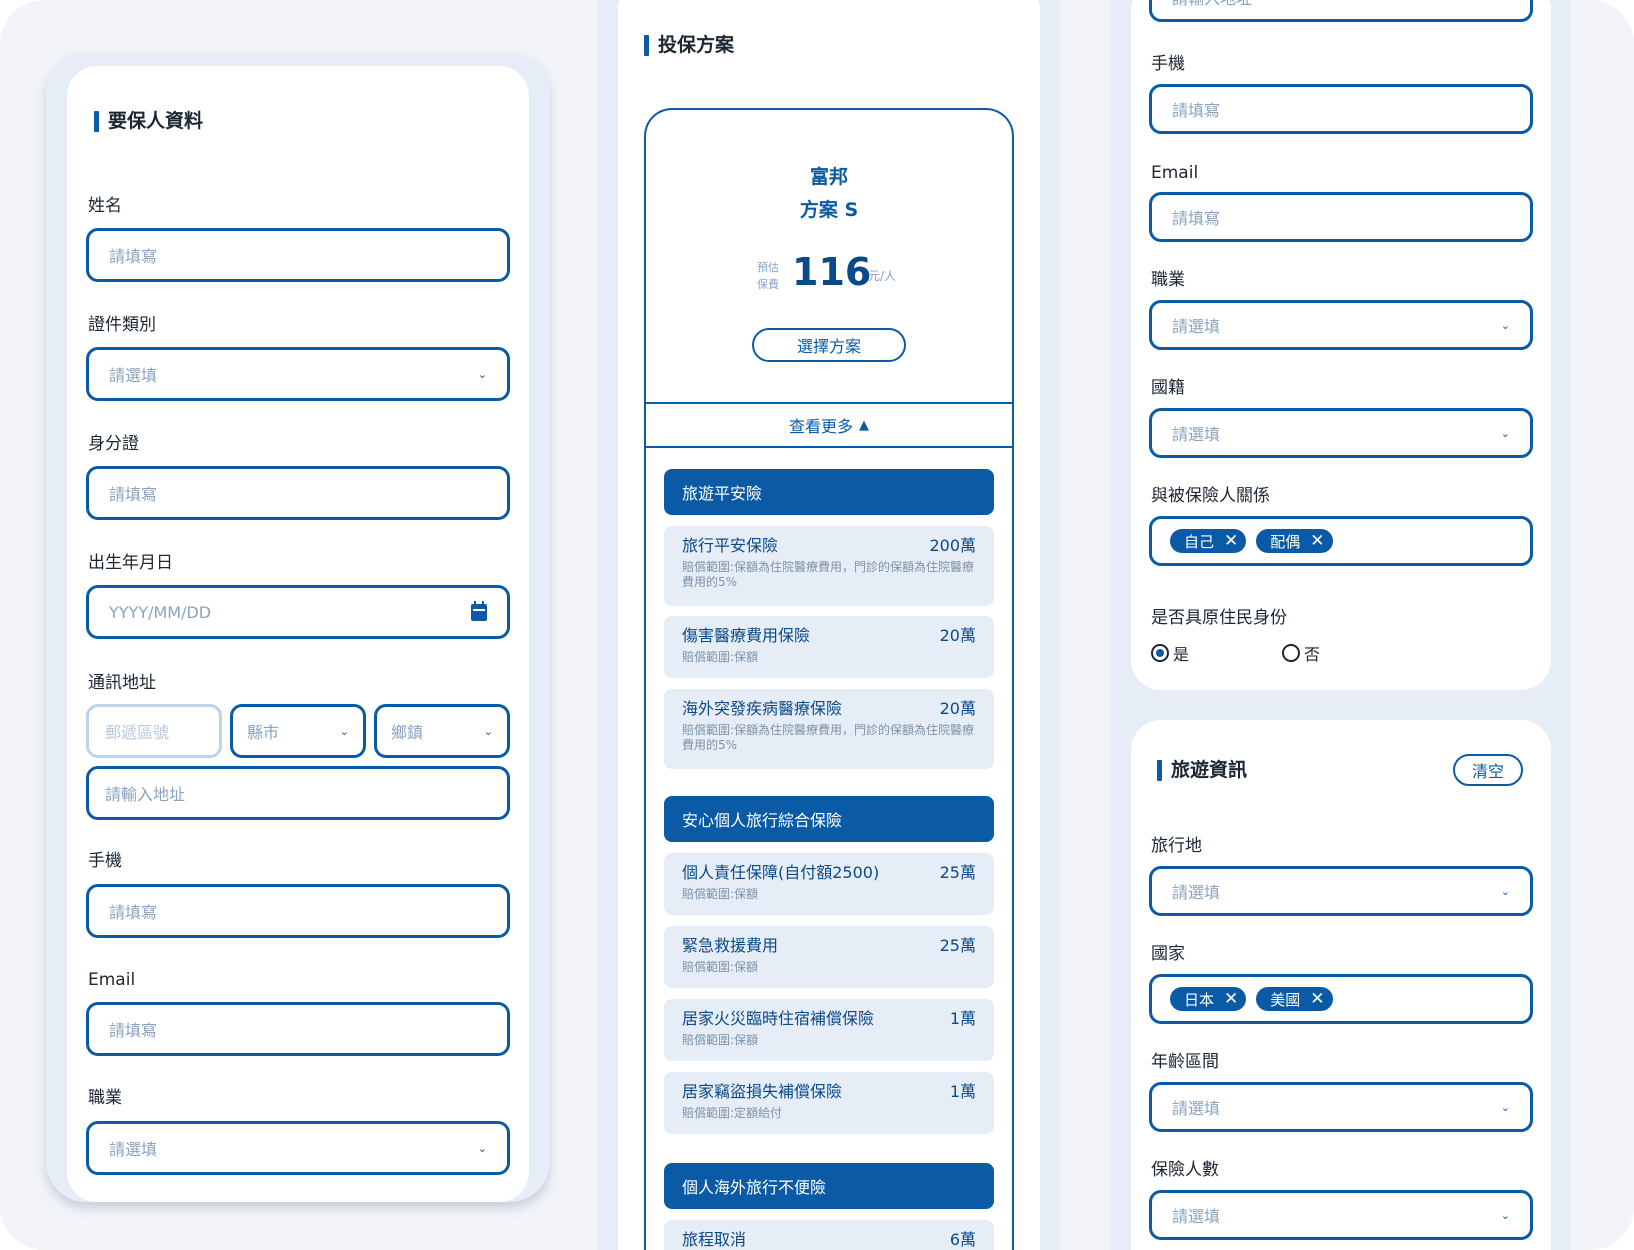 The height and width of the screenshot is (1250, 1634). Describe the element at coordinates (137, 732) in the screenshot. I see `zip-placeholder: 郵遞區號` at that location.